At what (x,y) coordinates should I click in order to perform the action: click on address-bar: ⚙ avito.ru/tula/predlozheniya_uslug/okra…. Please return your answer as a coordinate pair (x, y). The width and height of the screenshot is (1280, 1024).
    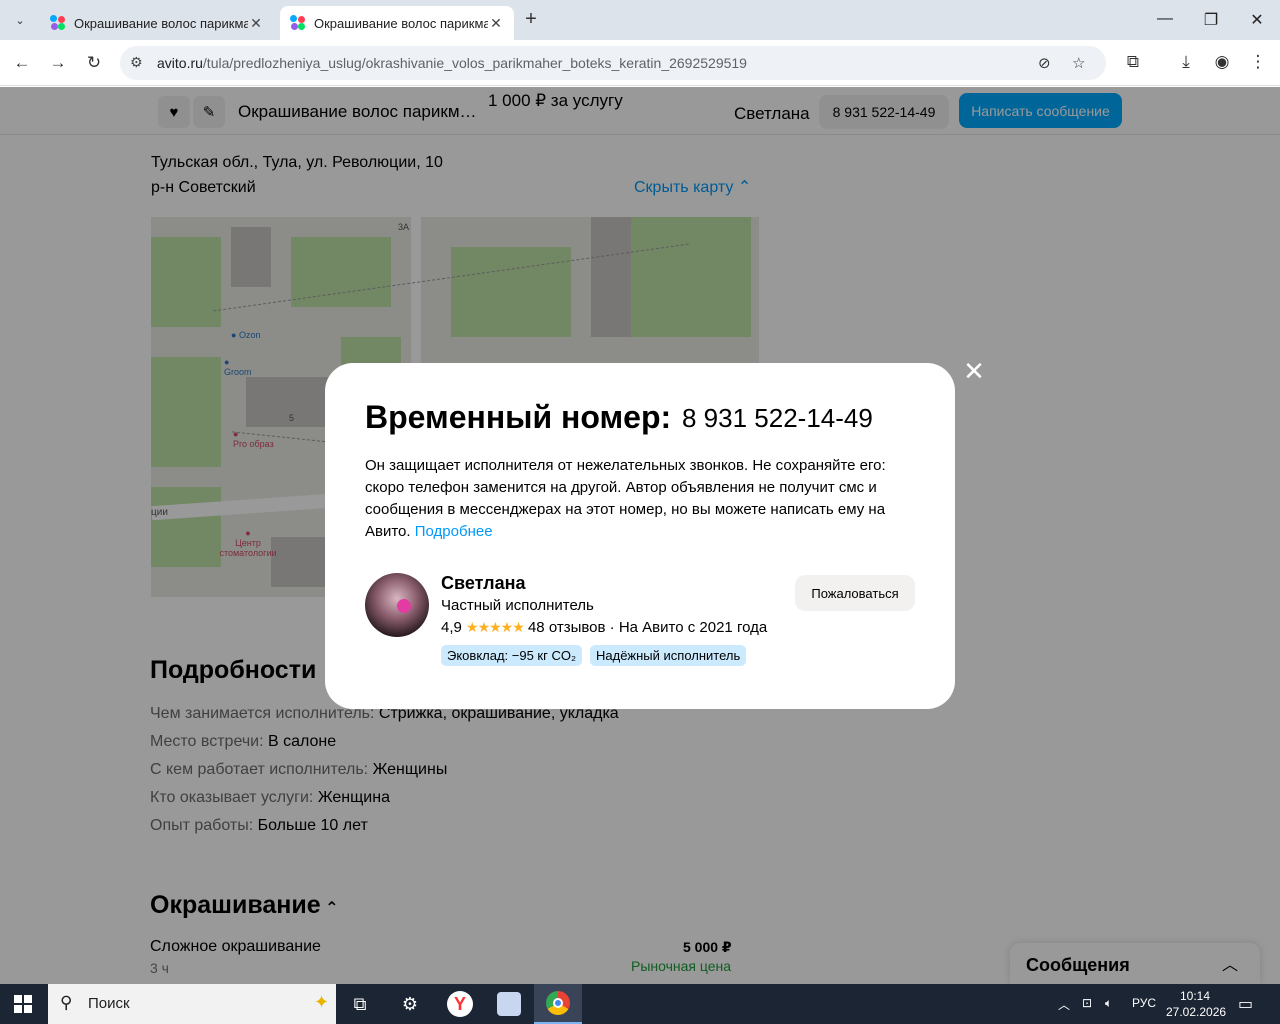
    Looking at the image, I should click on (613, 63).